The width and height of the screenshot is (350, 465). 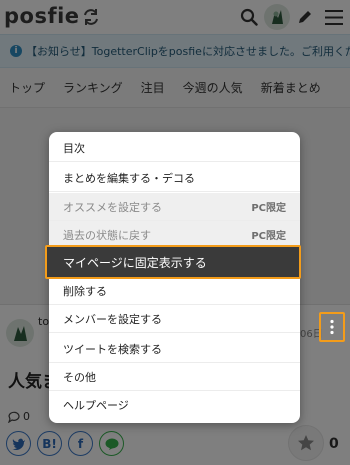 What do you see at coordinates (174, 207) in the screenshot?
I see `menu-item-set-recommend: オススメを設定する PC限定` at bounding box center [174, 207].